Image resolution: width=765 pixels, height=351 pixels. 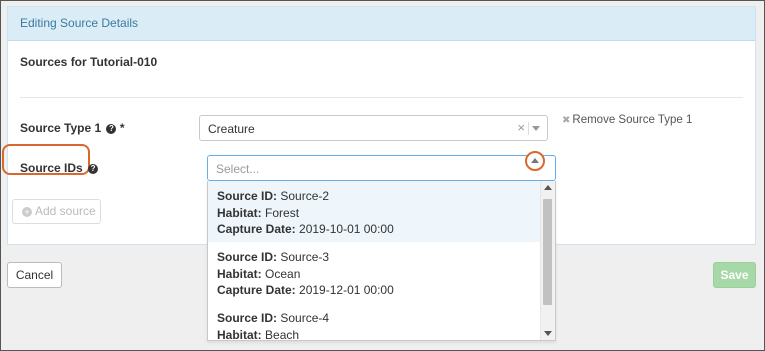 What do you see at coordinates (65, 211) in the screenshot?
I see `add-source-label: Add source` at bounding box center [65, 211].